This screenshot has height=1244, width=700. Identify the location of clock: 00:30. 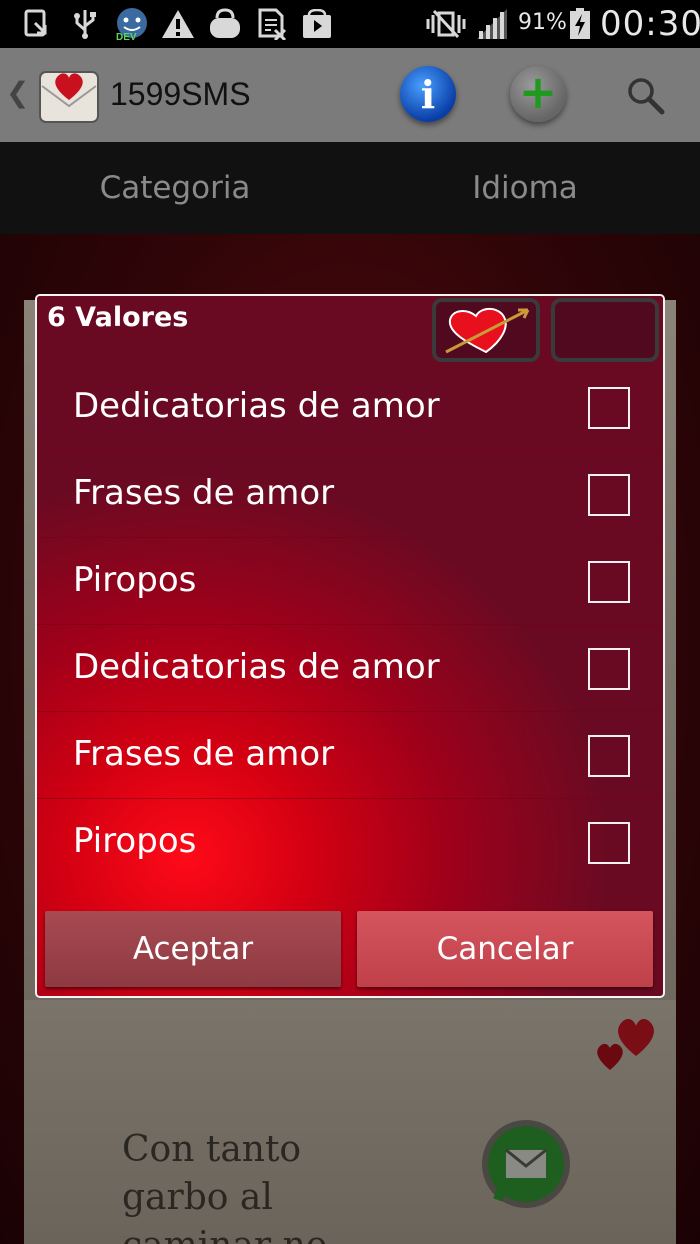
(650, 24).